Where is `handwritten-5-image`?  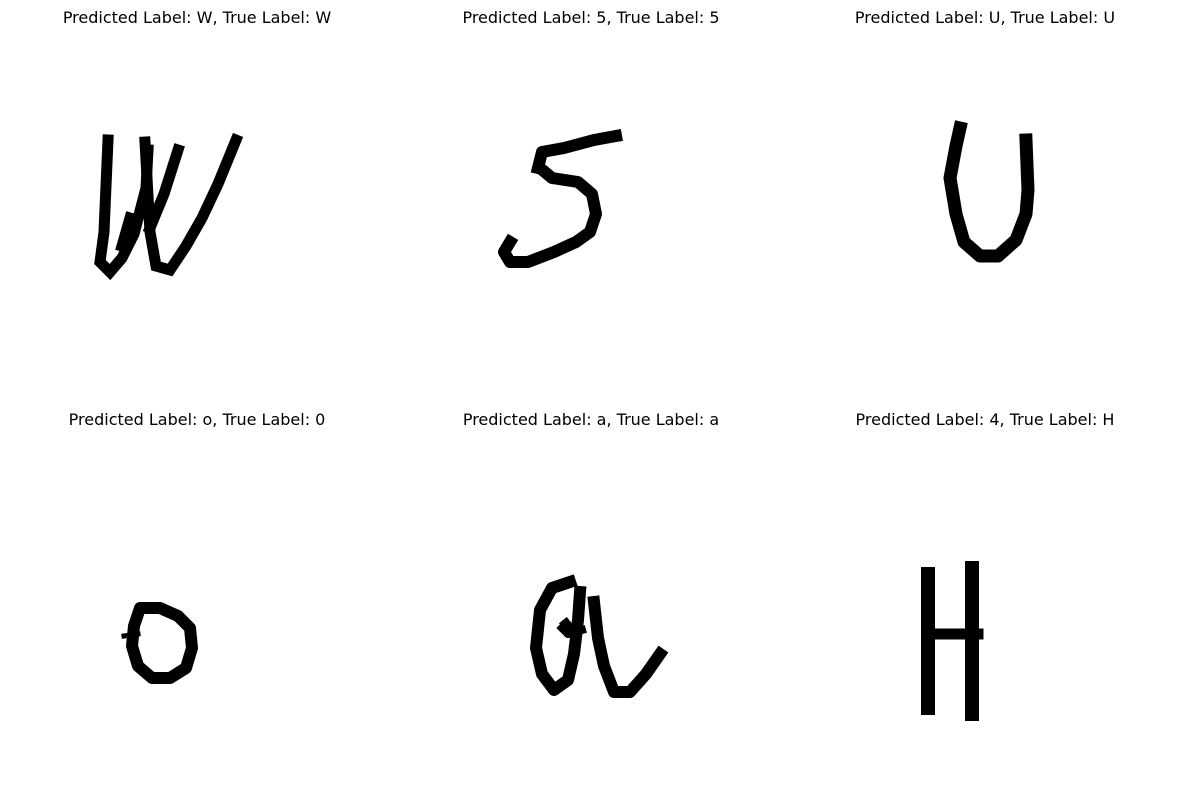
handwritten-5-image is located at coordinates (560, 198).